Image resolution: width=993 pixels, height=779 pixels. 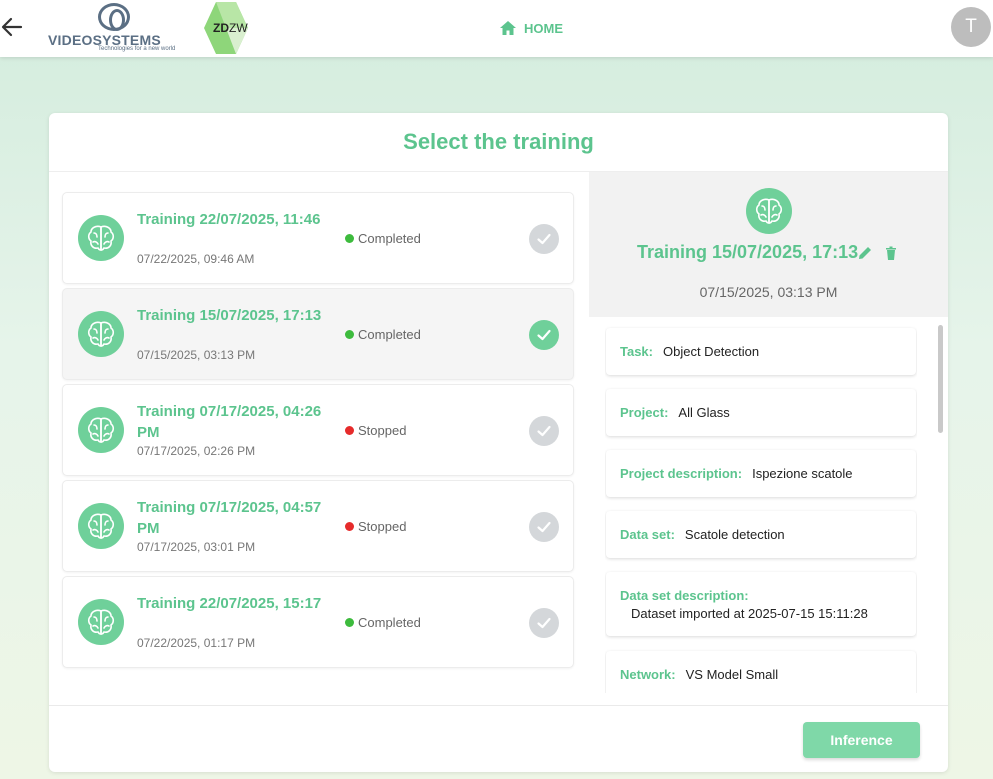 I want to click on training-date: 07/17/2025, 03:01 PM, so click(x=196, y=547).